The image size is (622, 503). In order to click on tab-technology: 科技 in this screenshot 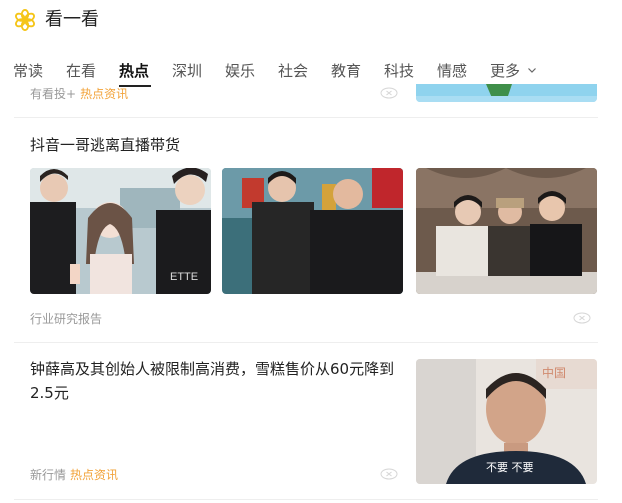, I will do `click(399, 71)`.